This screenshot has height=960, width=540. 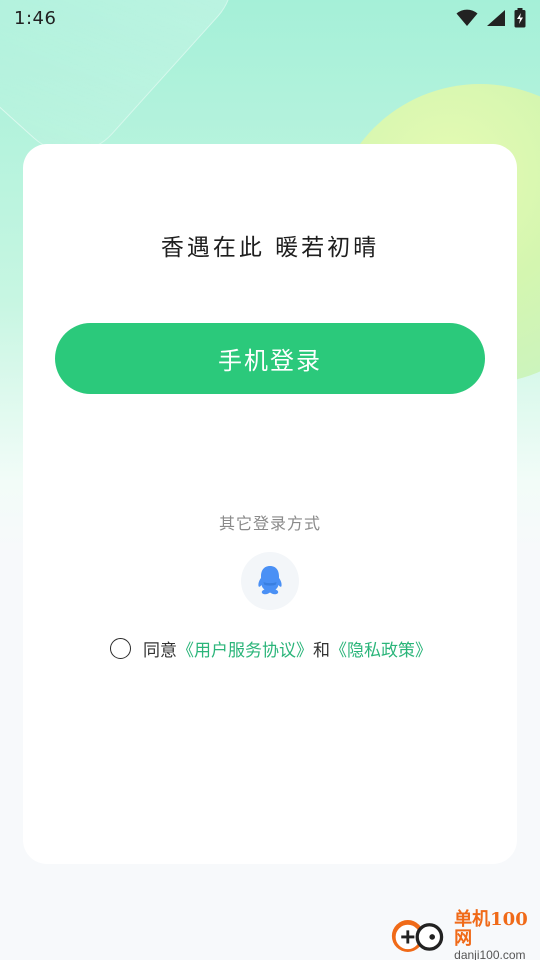 I want to click on watermark: 单机100网 danji100.com, so click(x=465, y=935).